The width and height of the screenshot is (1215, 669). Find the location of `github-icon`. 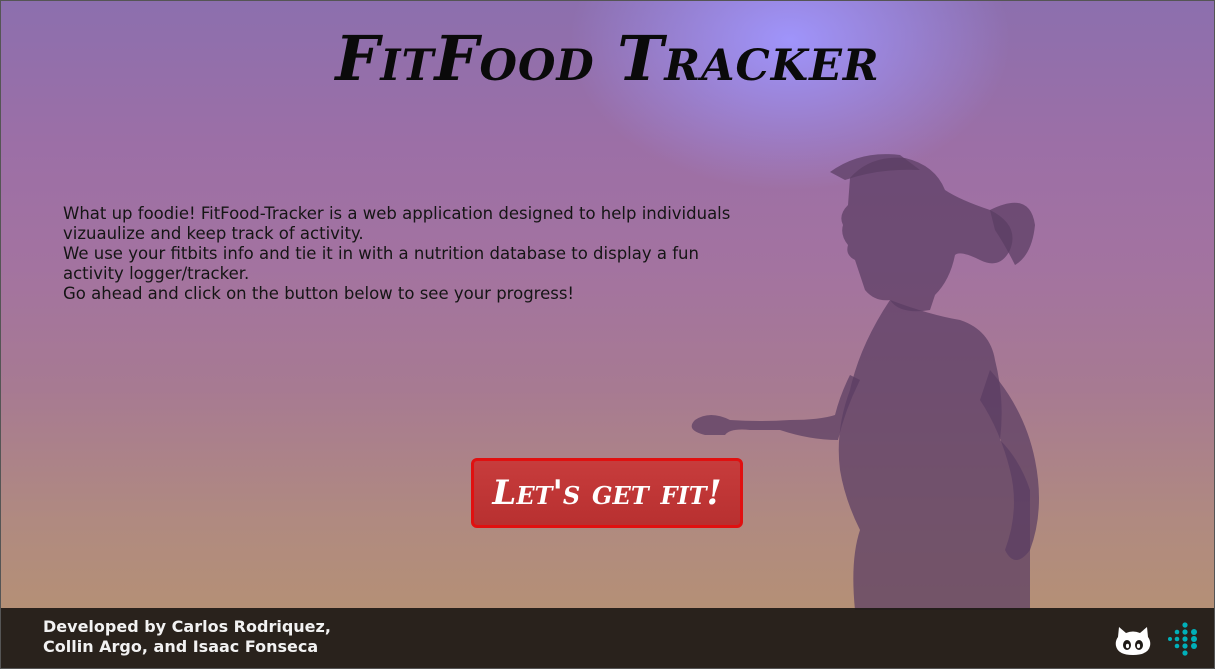

github-icon is located at coordinates (1133, 641).